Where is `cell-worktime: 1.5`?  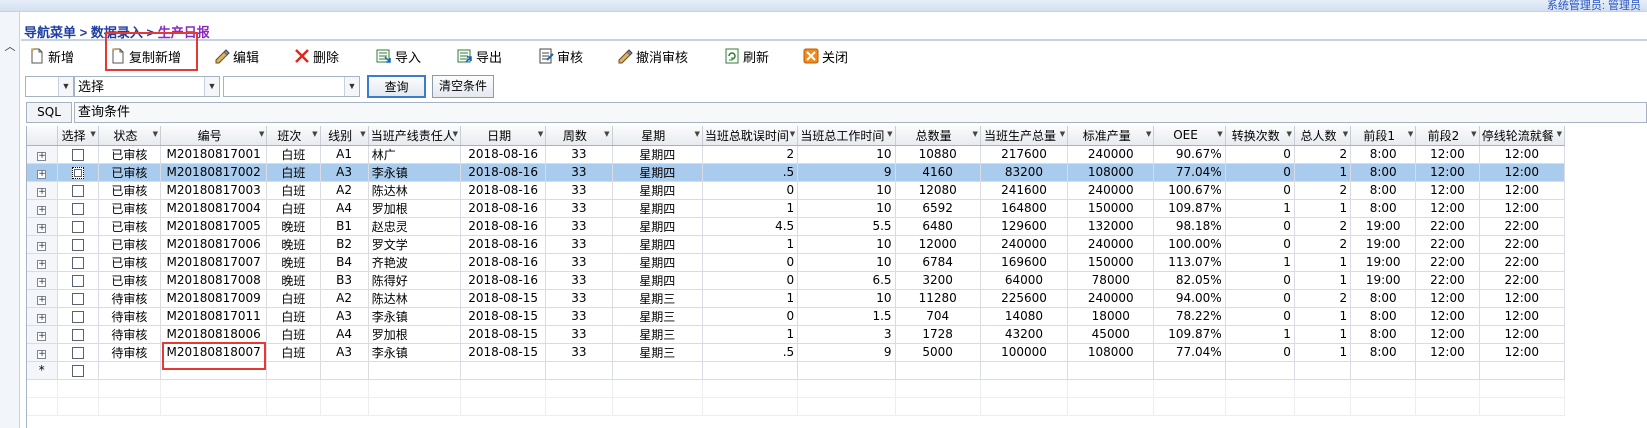
cell-worktime: 1.5 is located at coordinates (846, 316).